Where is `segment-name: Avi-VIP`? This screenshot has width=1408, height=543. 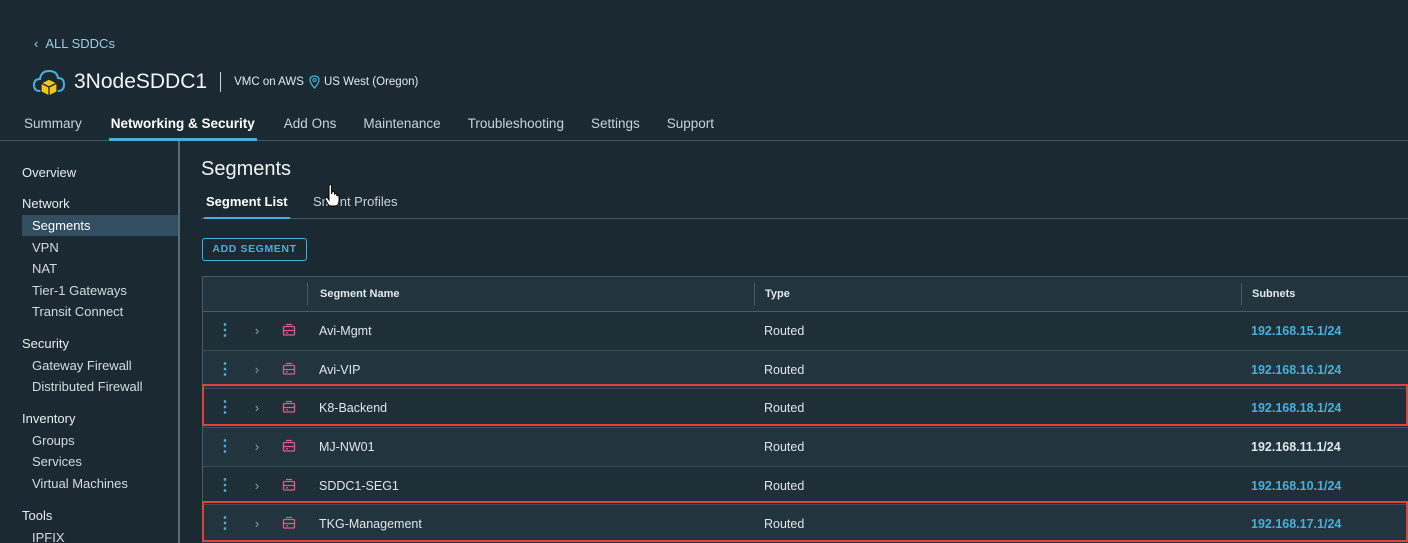 segment-name: Avi-VIP is located at coordinates (340, 369).